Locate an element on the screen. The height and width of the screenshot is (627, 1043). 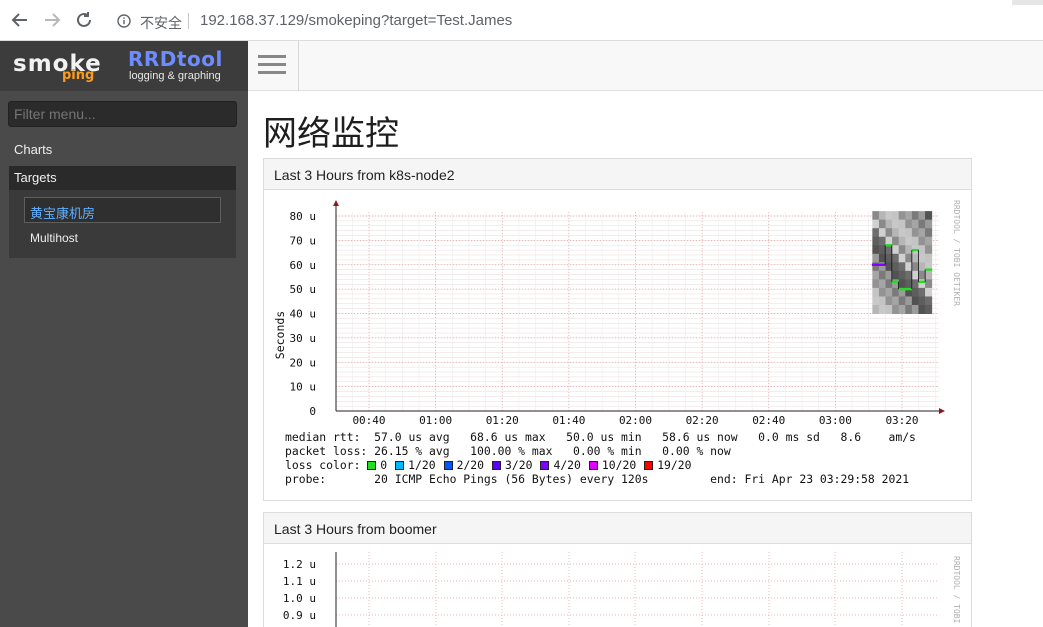
latency-graph-boomer: 1.2 u 1.1 u 1.0 u 0.9 u RRDTOOL / TOBI is located at coordinates (617, 585).